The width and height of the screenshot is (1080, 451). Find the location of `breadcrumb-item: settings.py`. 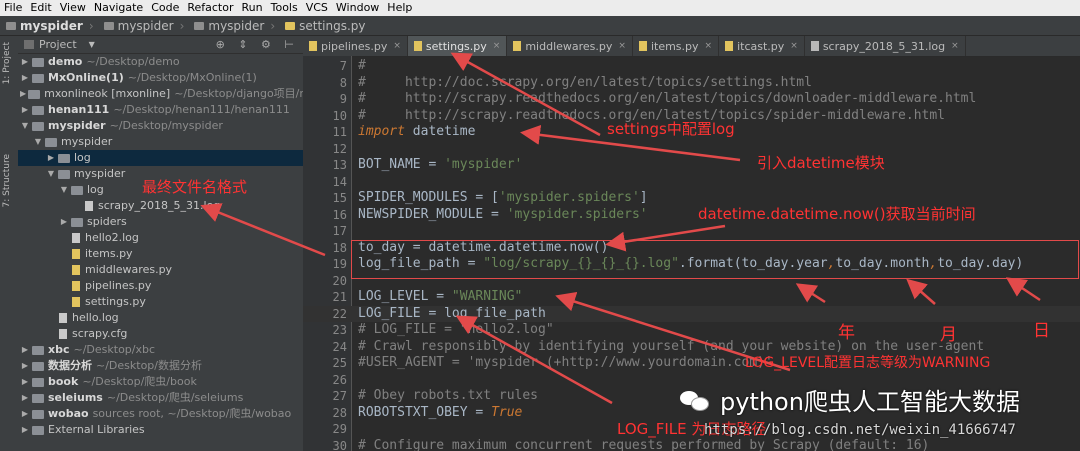

breadcrumb-item: settings.py is located at coordinates (324, 26).